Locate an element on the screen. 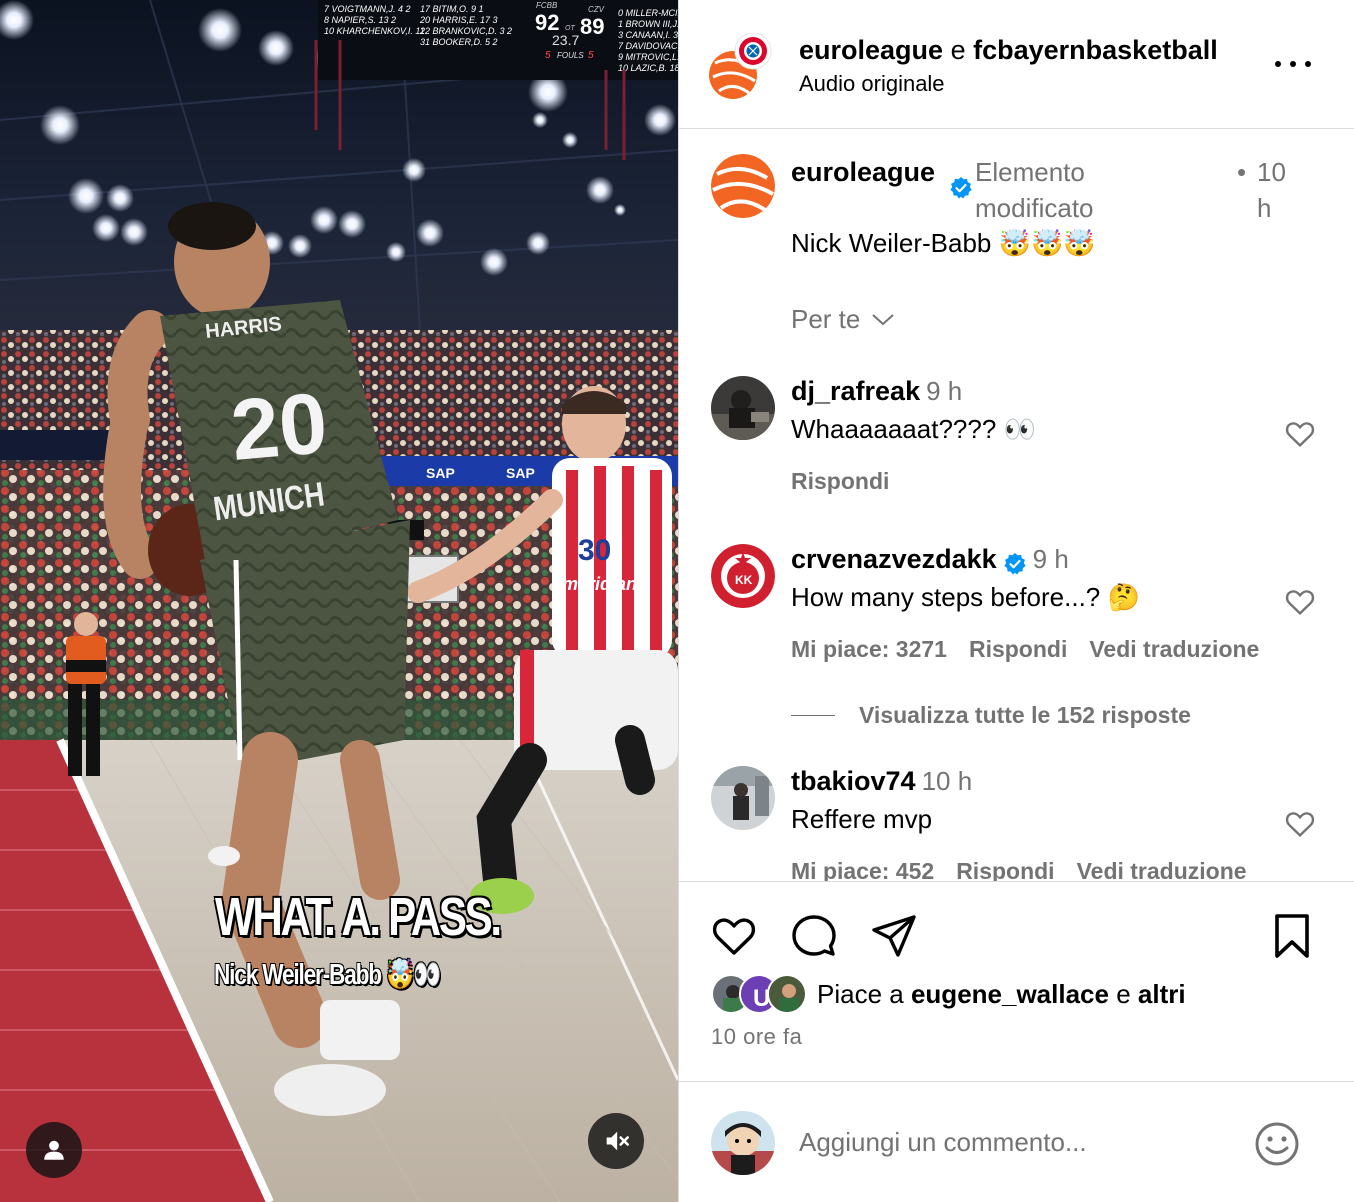  svg-text: 23.7 is located at coordinates (565, 40).